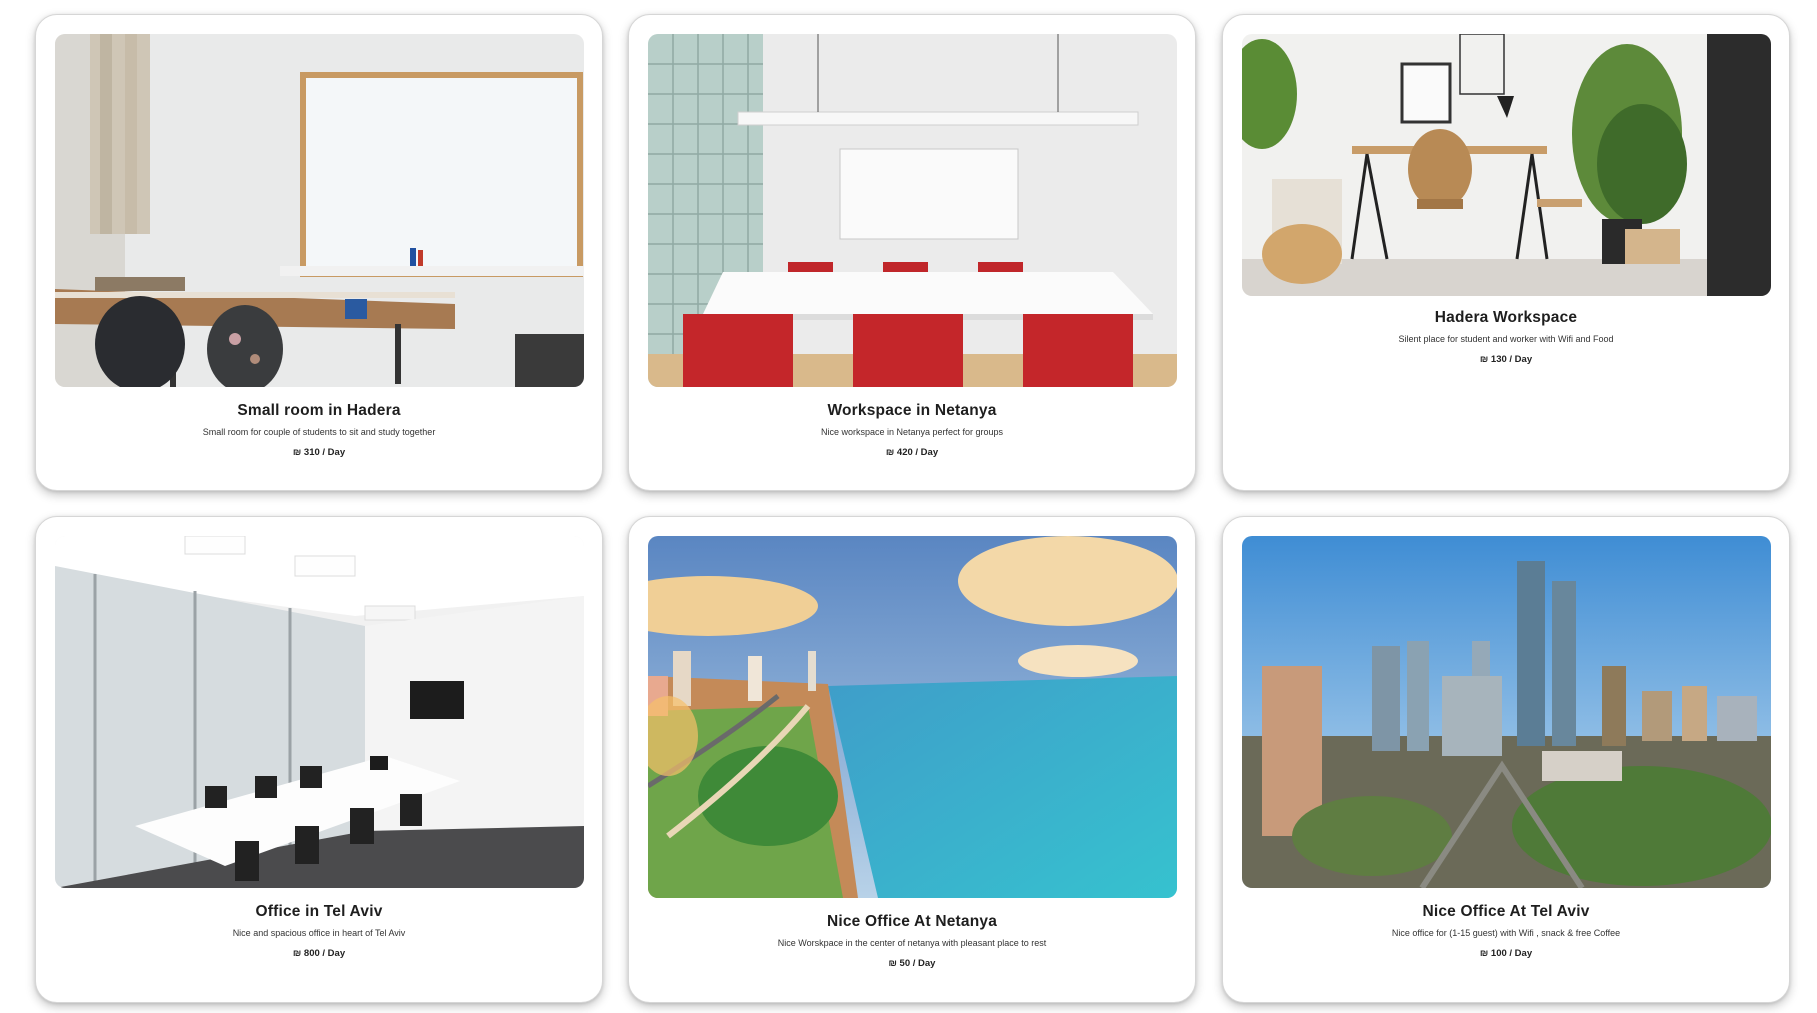  I want to click on listing-title: Nice Office At Netanya, so click(912, 921).